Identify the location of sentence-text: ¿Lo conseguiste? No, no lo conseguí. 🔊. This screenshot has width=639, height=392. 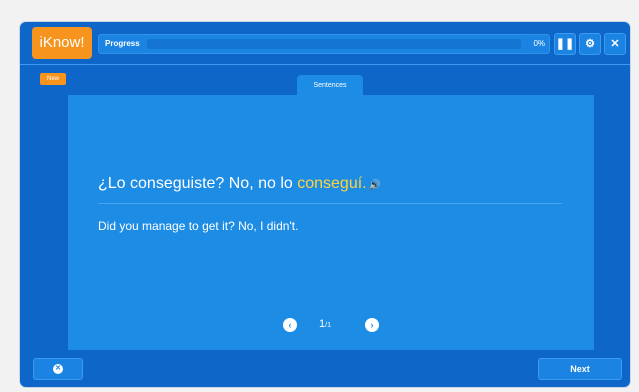
(239, 184).